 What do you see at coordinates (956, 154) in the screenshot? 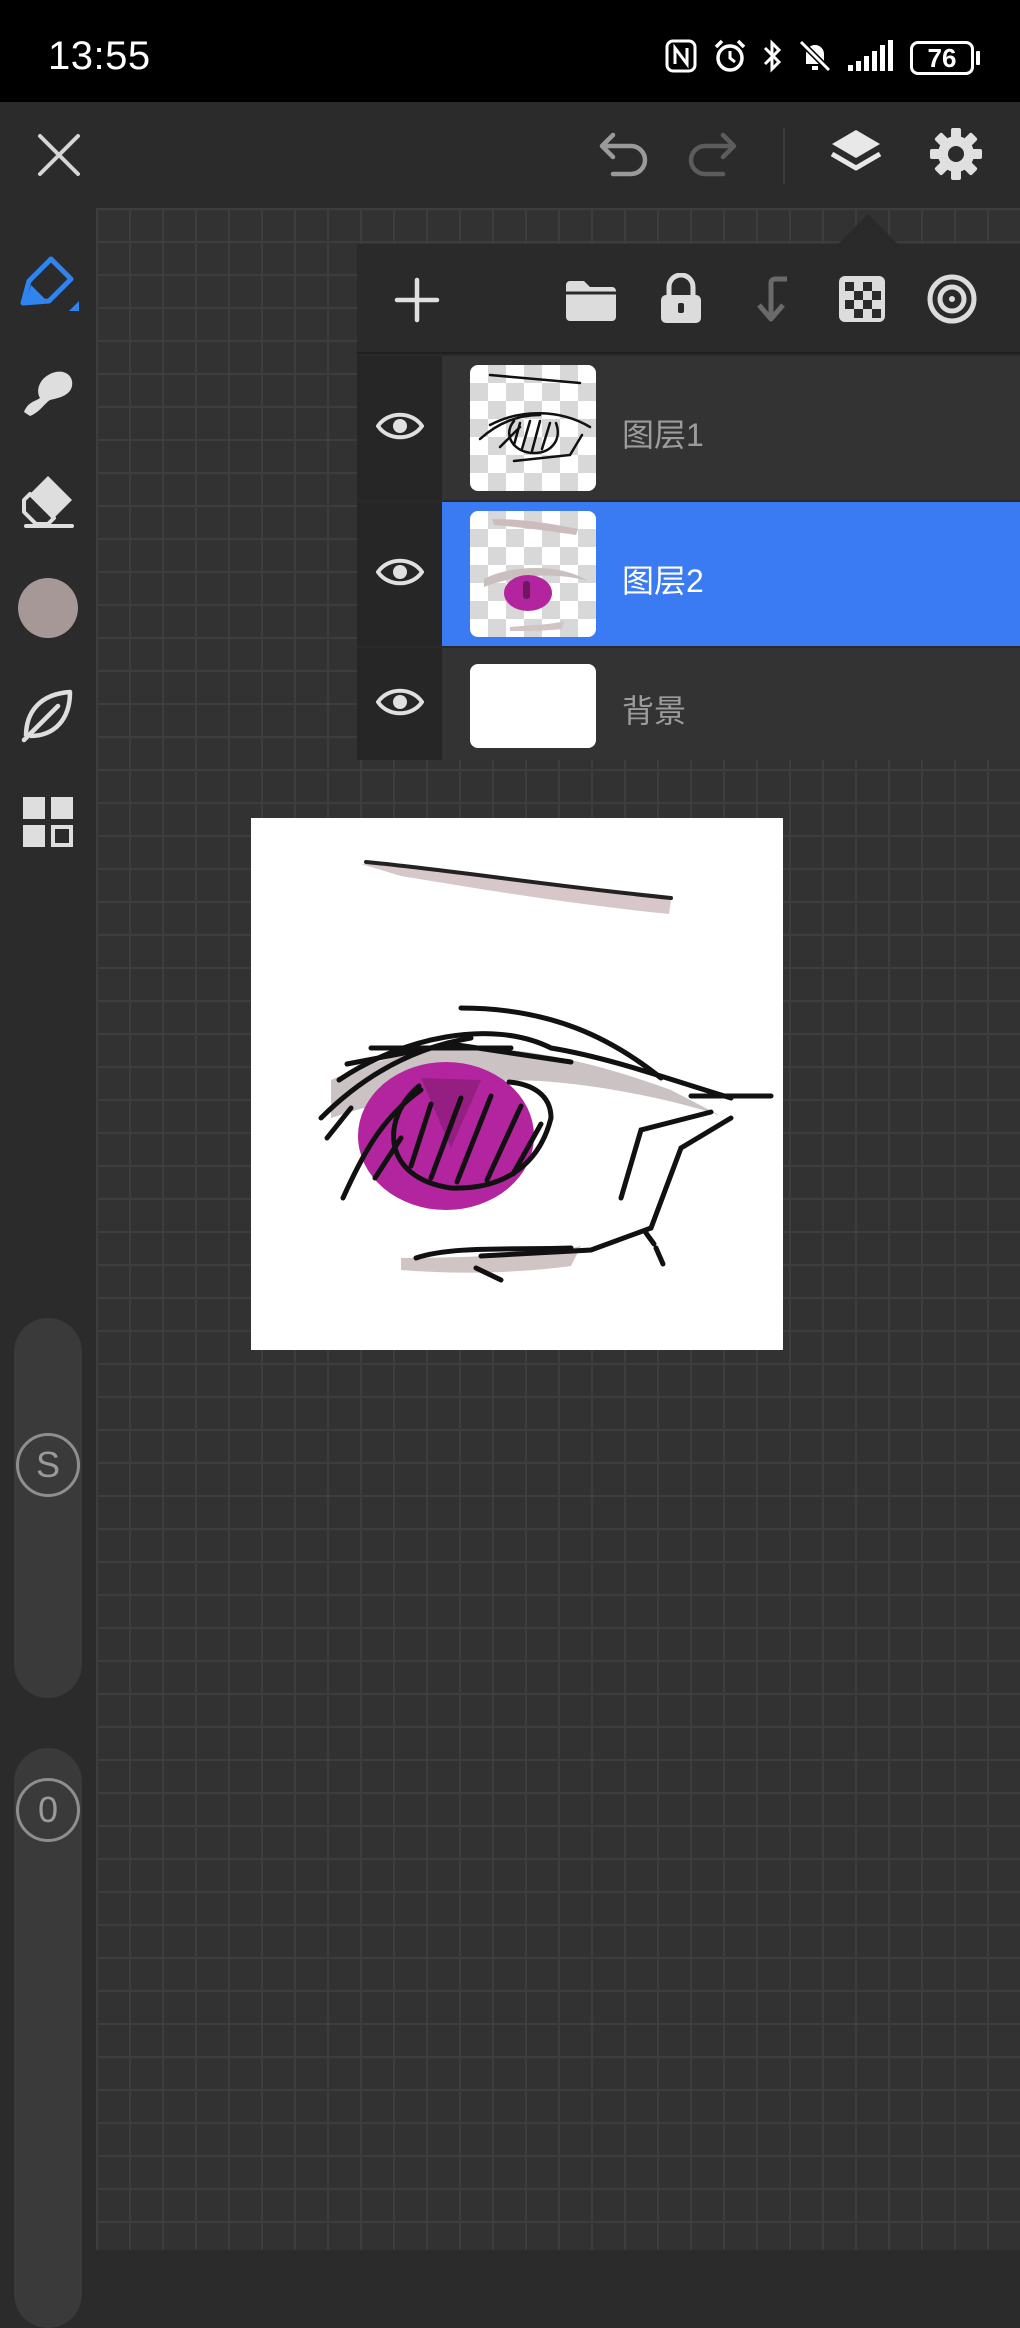
I see `settings-icon` at bounding box center [956, 154].